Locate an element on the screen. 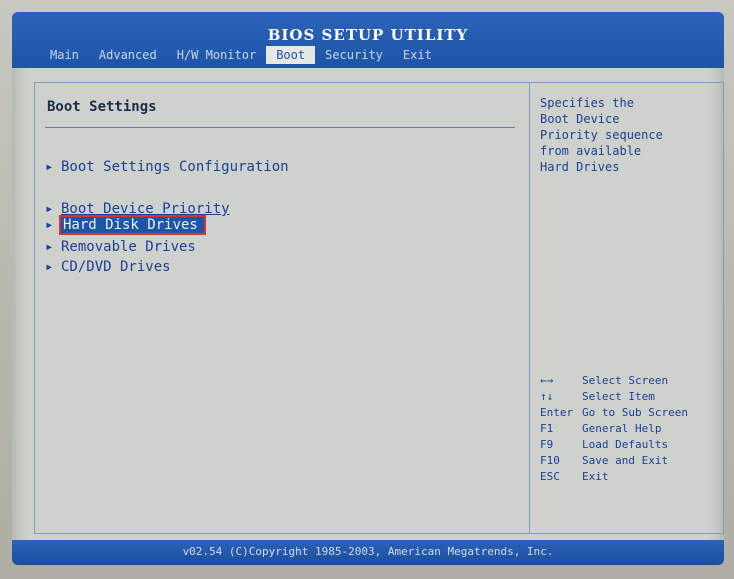 The width and height of the screenshot is (734, 579). menu-item-hard-disk-drives: ▸ Hard Disk Drives is located at coordinates (125, 225).